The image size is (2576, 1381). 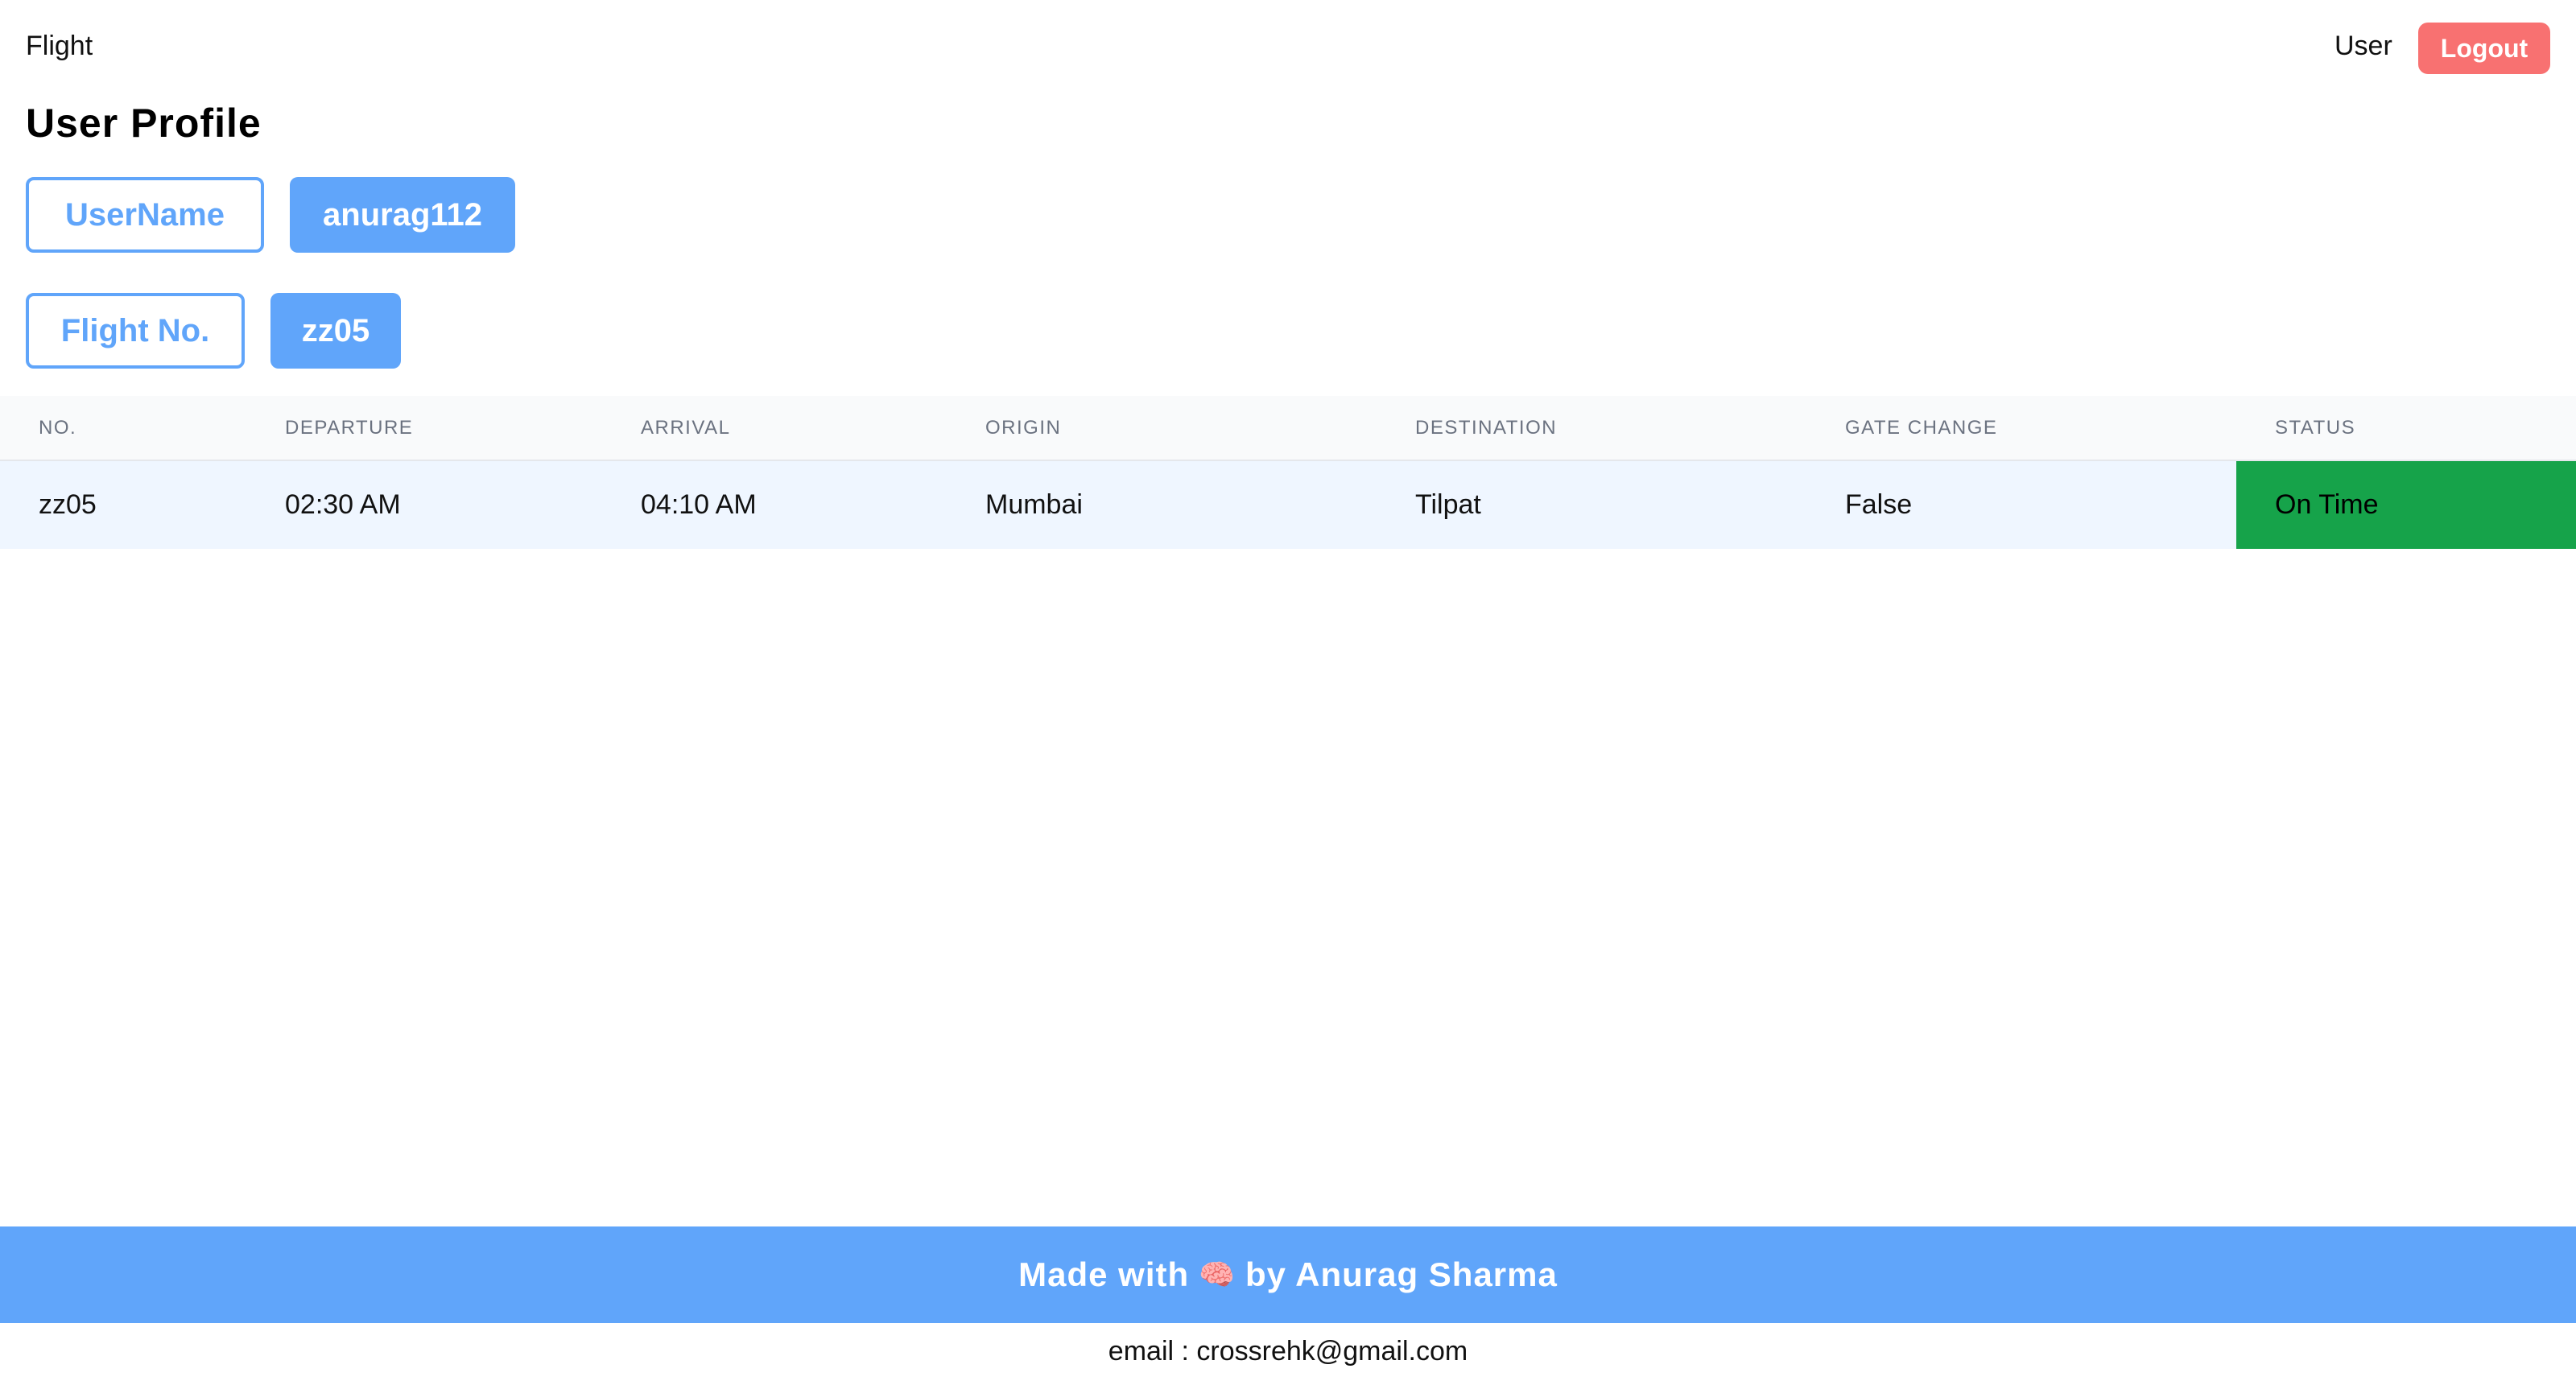 What do you see at coordinates (335, 331) in the screenshot?
I see `flight-number-value: zz05` at bounding box center [335, 331].